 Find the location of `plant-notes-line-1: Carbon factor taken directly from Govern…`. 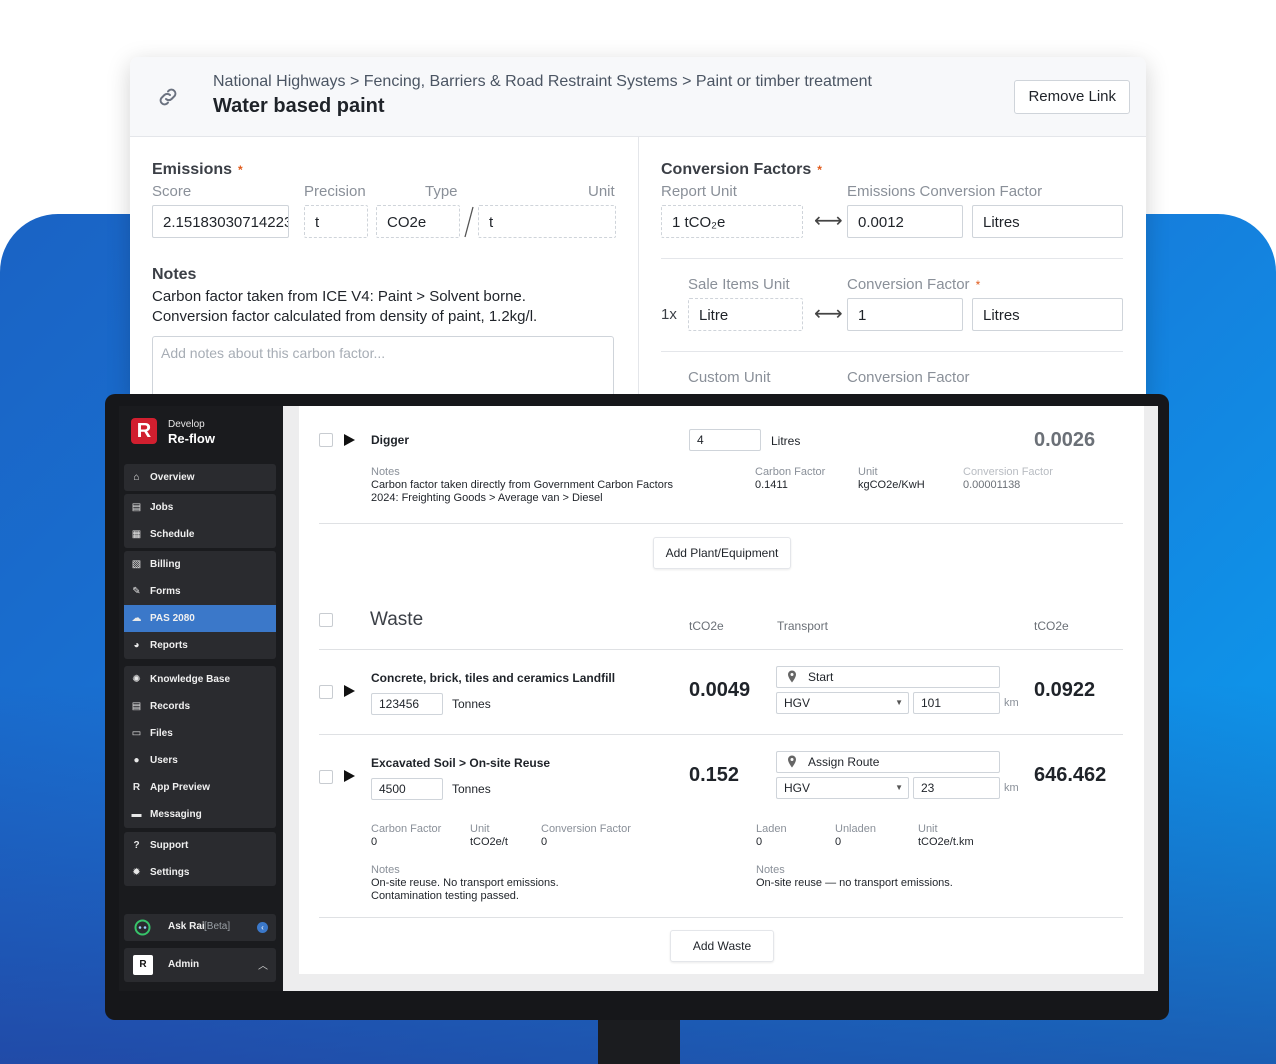

plant-notes-line-1: Carbon factor taken directly from Govern… is located at coordinates (522, 485).